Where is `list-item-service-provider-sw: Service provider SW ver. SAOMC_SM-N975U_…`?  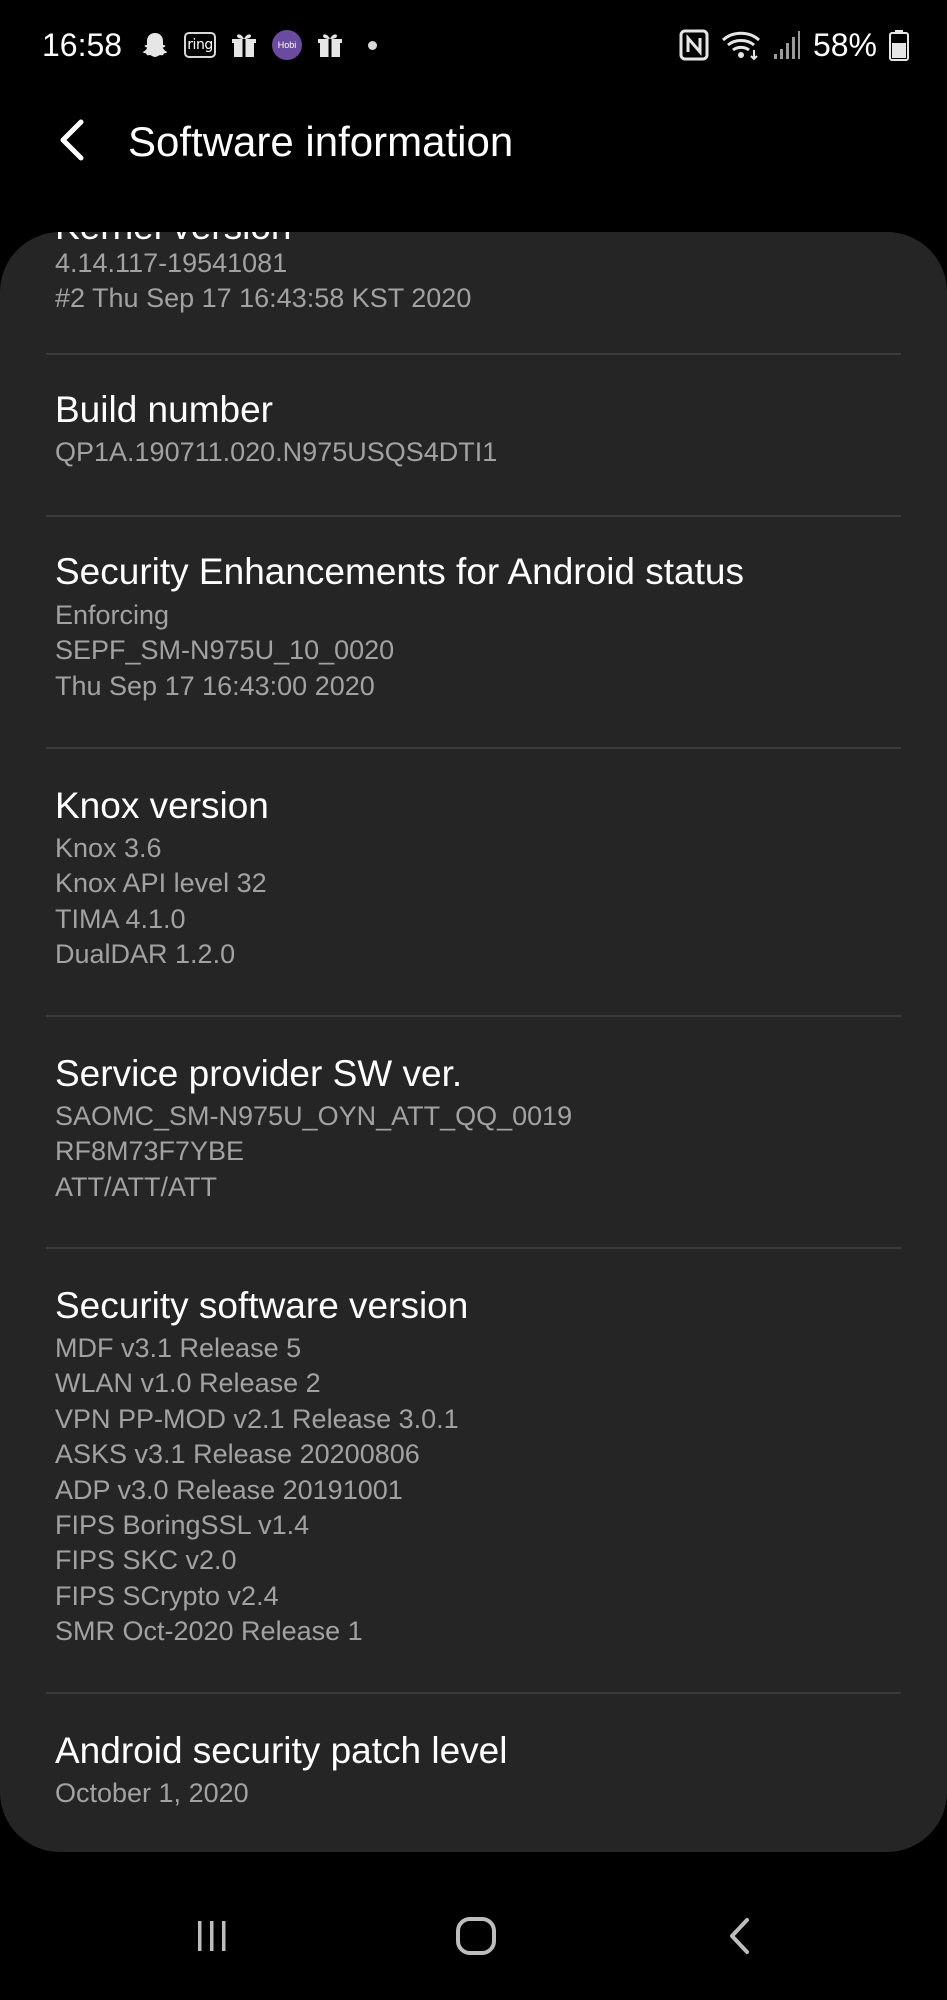 list-item-service-provider-sw: Service provider SW ver. SAOMC_SM-N975U_… is located at coordinates (473, 1132).